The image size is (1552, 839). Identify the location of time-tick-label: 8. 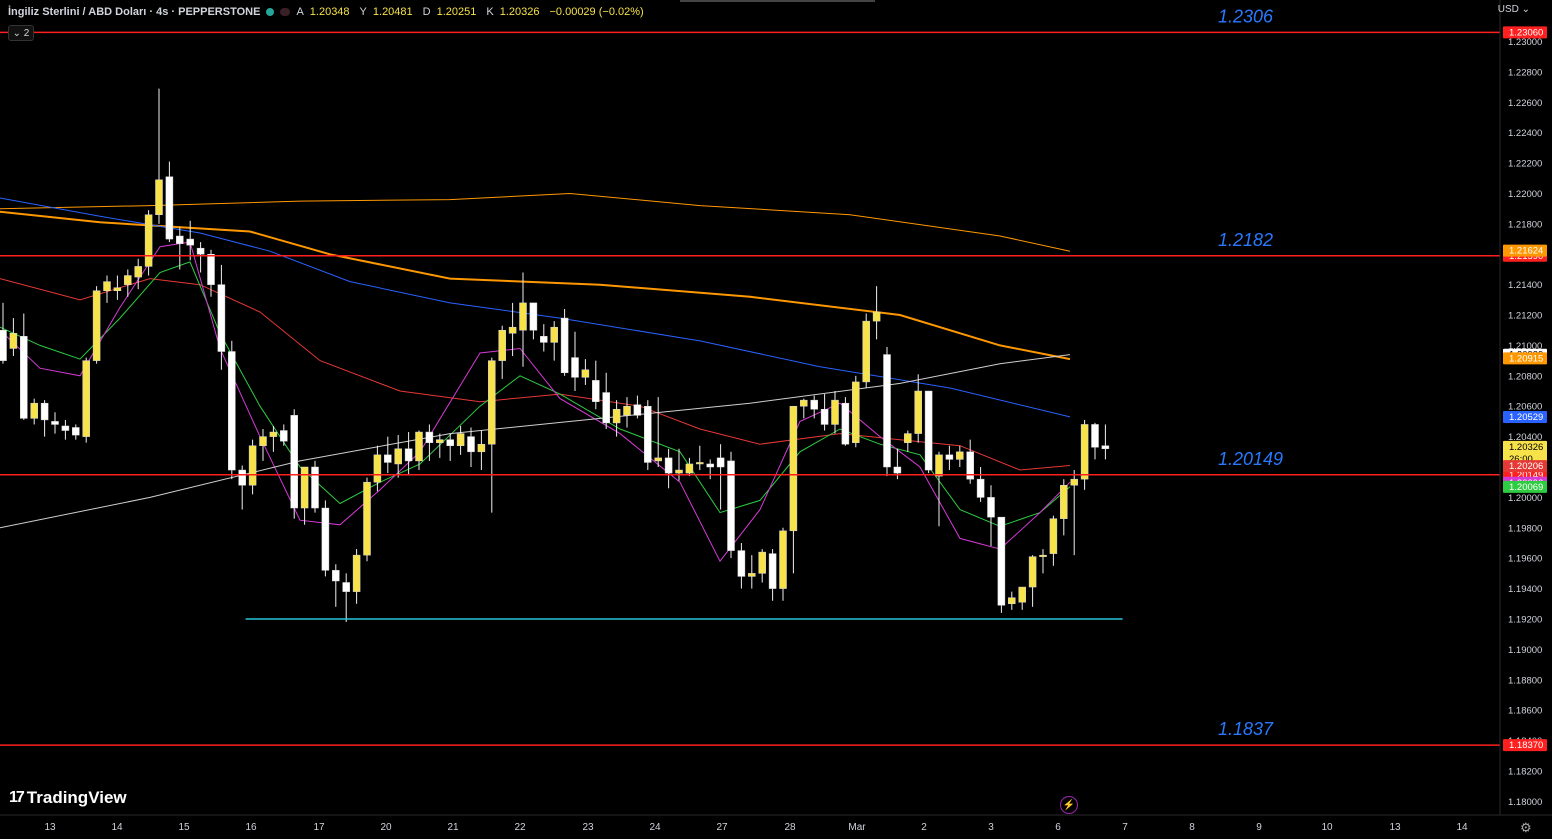
(1192, 827).